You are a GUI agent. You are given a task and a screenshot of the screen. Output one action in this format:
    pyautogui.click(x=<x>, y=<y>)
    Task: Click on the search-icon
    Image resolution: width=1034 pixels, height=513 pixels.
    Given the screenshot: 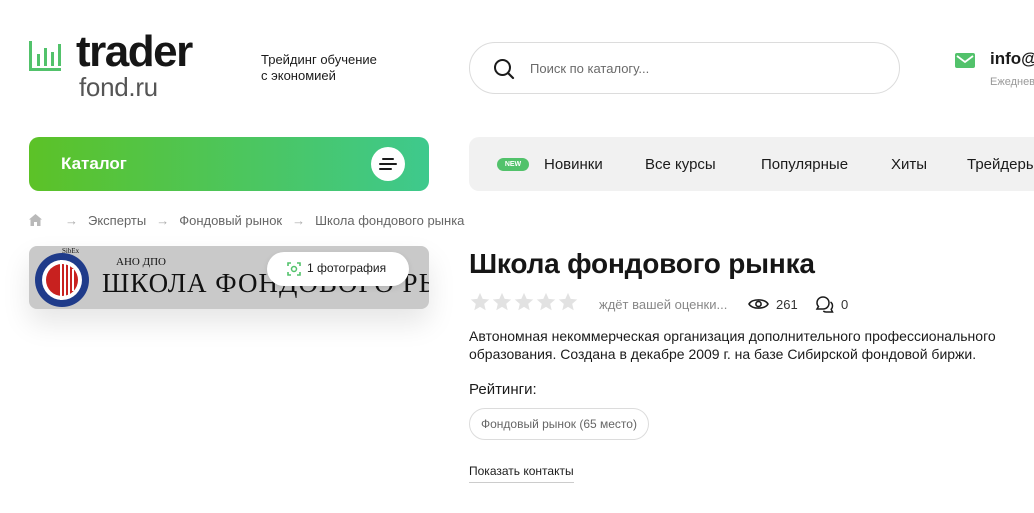 What is the action you would take?
    pyautogui.click(x=504, y=69)
    